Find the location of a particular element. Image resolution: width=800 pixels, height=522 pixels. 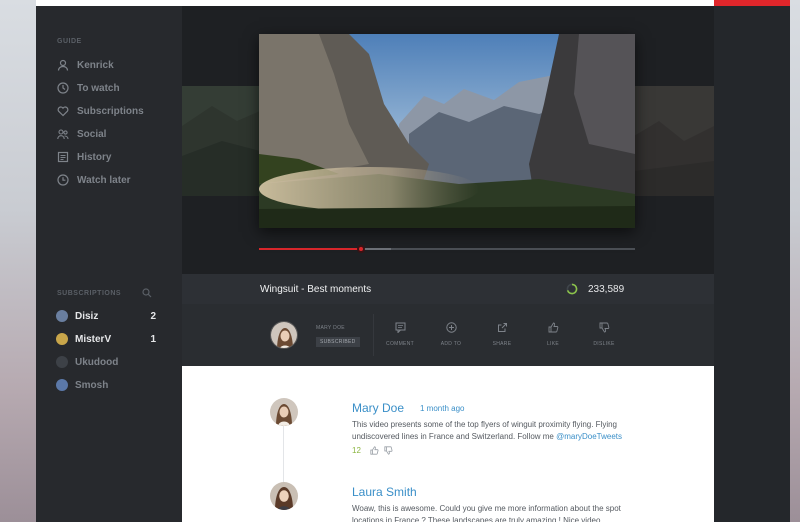

sidebar-item-watch-later: Watch later is located at coordinates (93, 180).